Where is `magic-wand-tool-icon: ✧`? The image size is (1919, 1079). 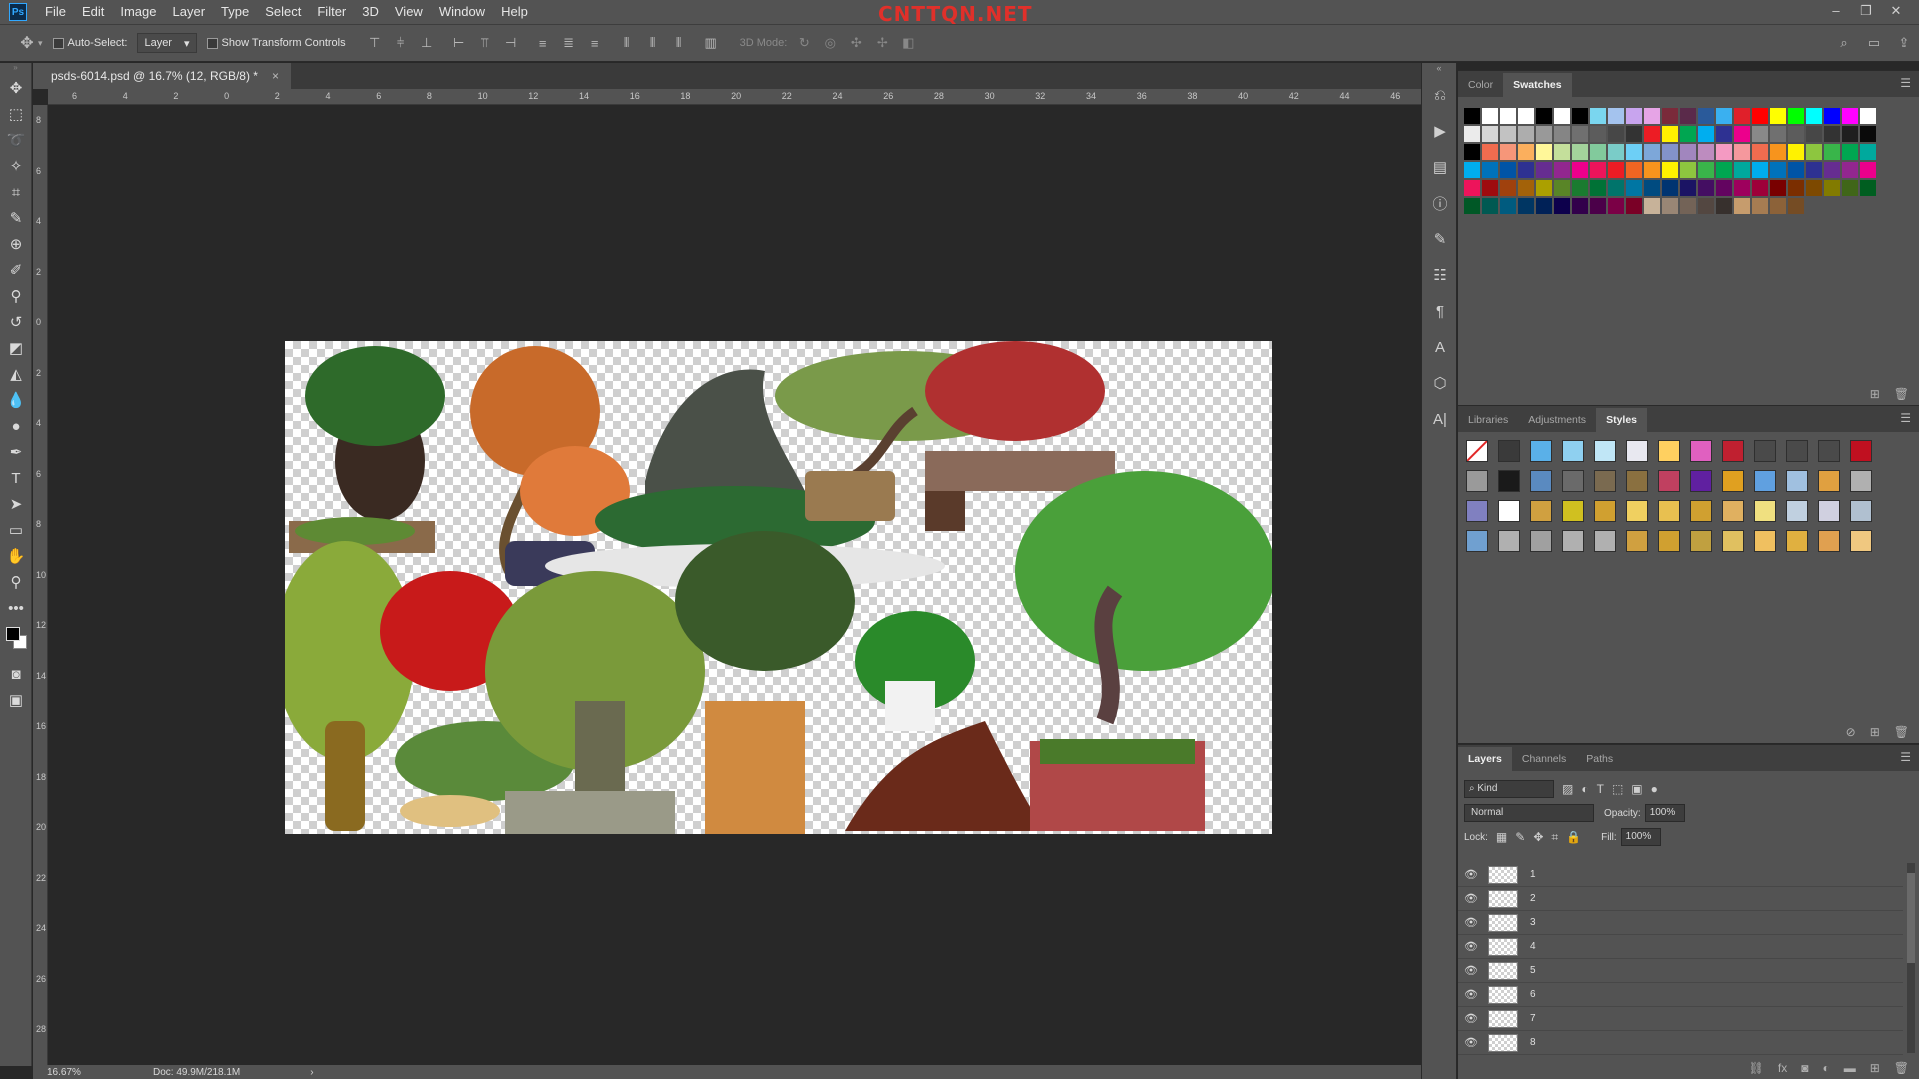 magic-wand-tool-icon: ✧ is located at coordinates (16, 166).